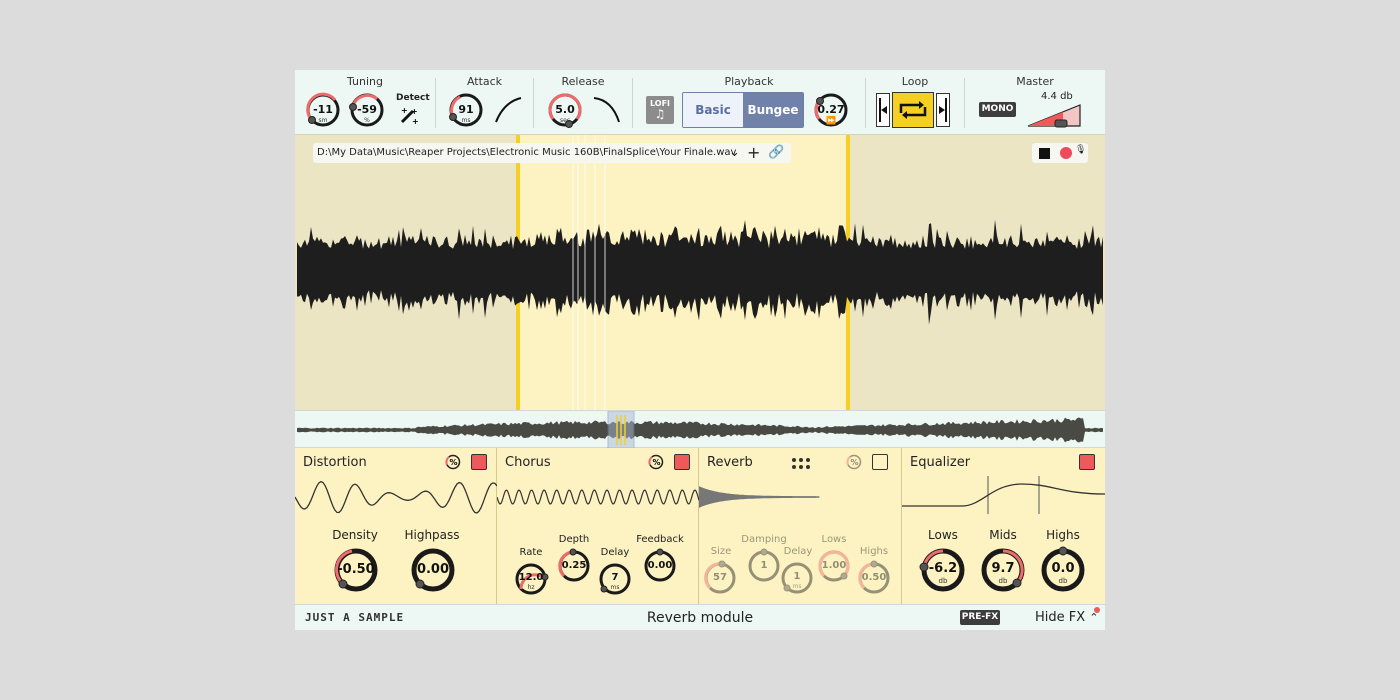 The height and width of the screenshot is (700, 1400). I want to click on rate-knob: 12.0 hz, so click(531, 579).